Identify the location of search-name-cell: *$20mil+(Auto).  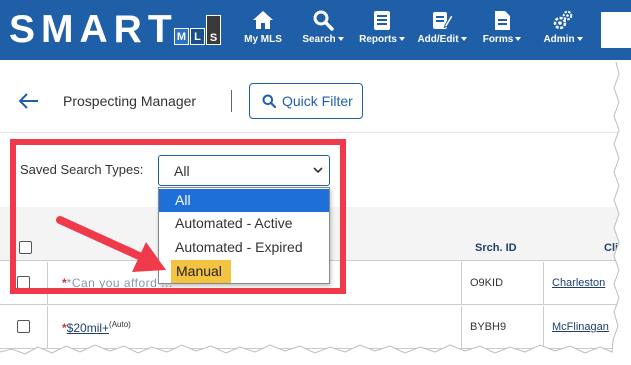
(96, 327).